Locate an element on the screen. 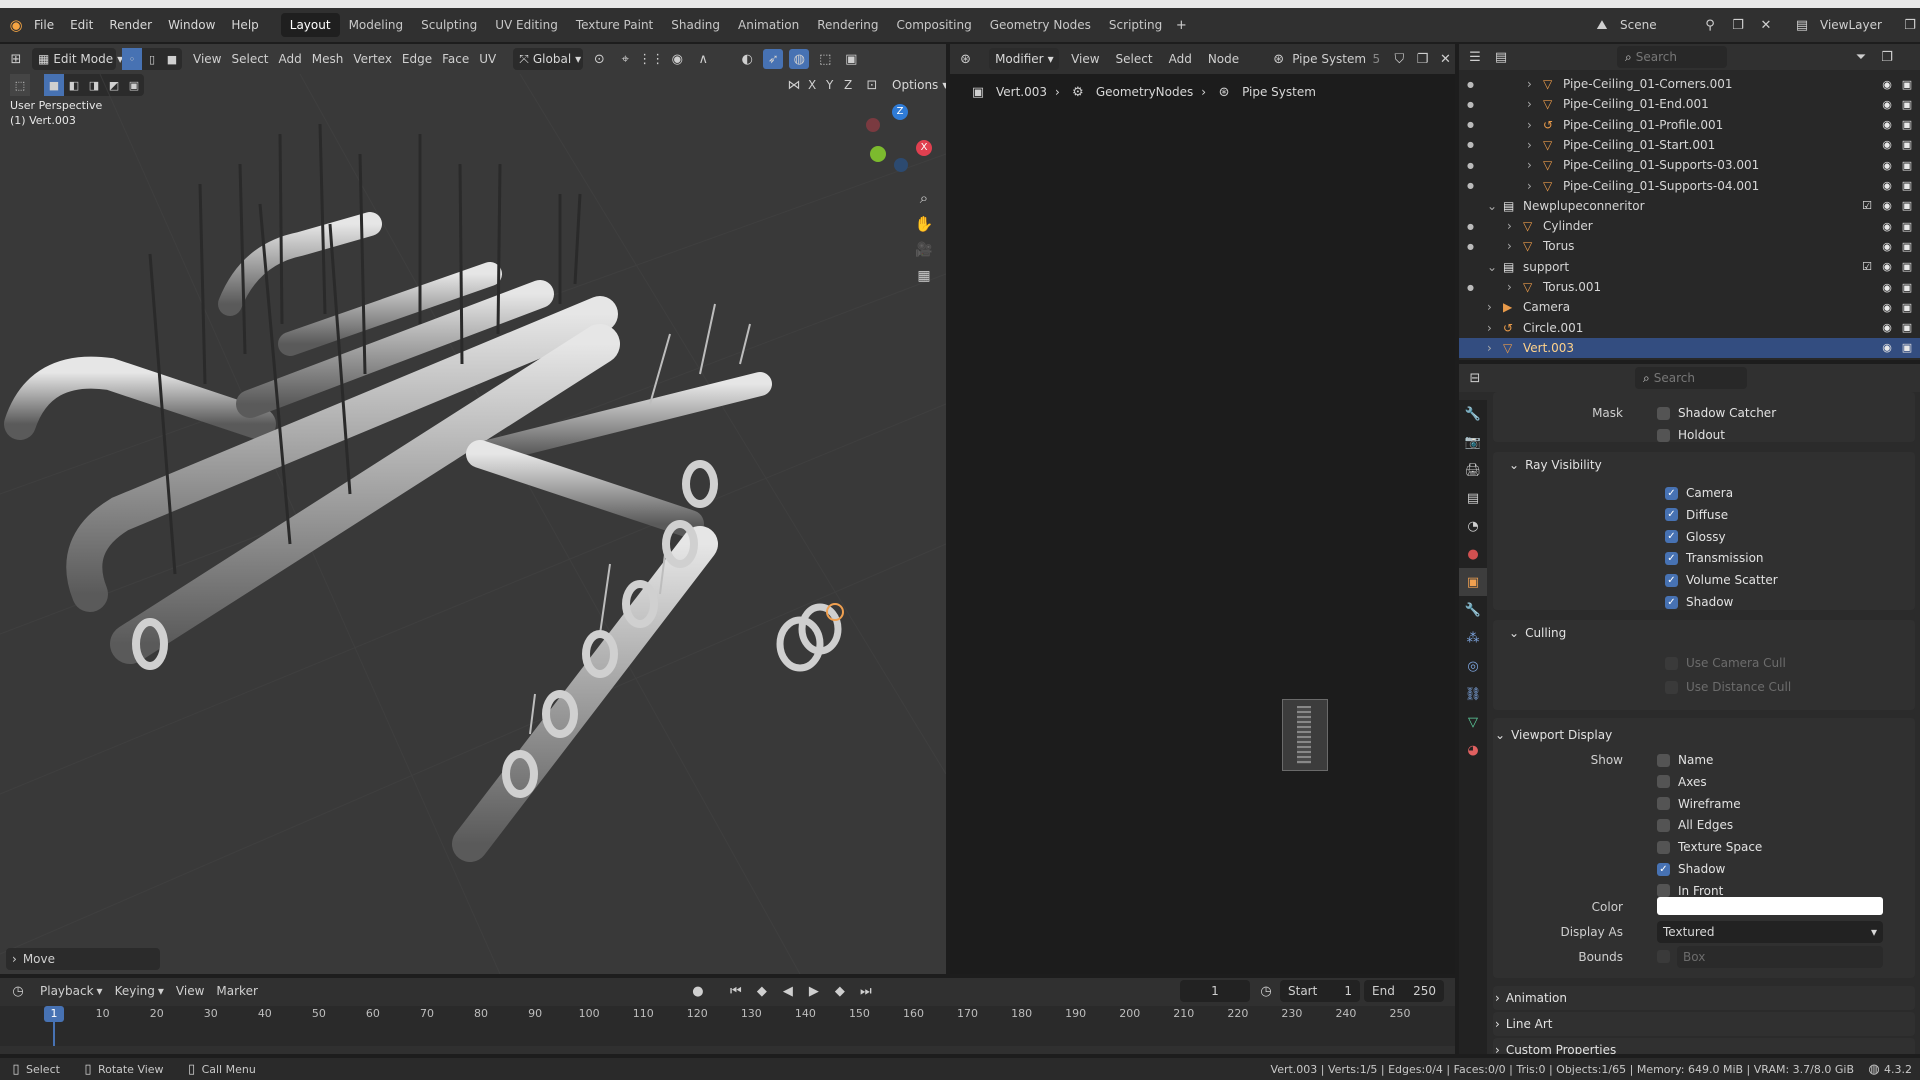 This screenshot has width=1920, height=1080. viewport-menu-vertex: Vertex is located at coordinates (372, 59).